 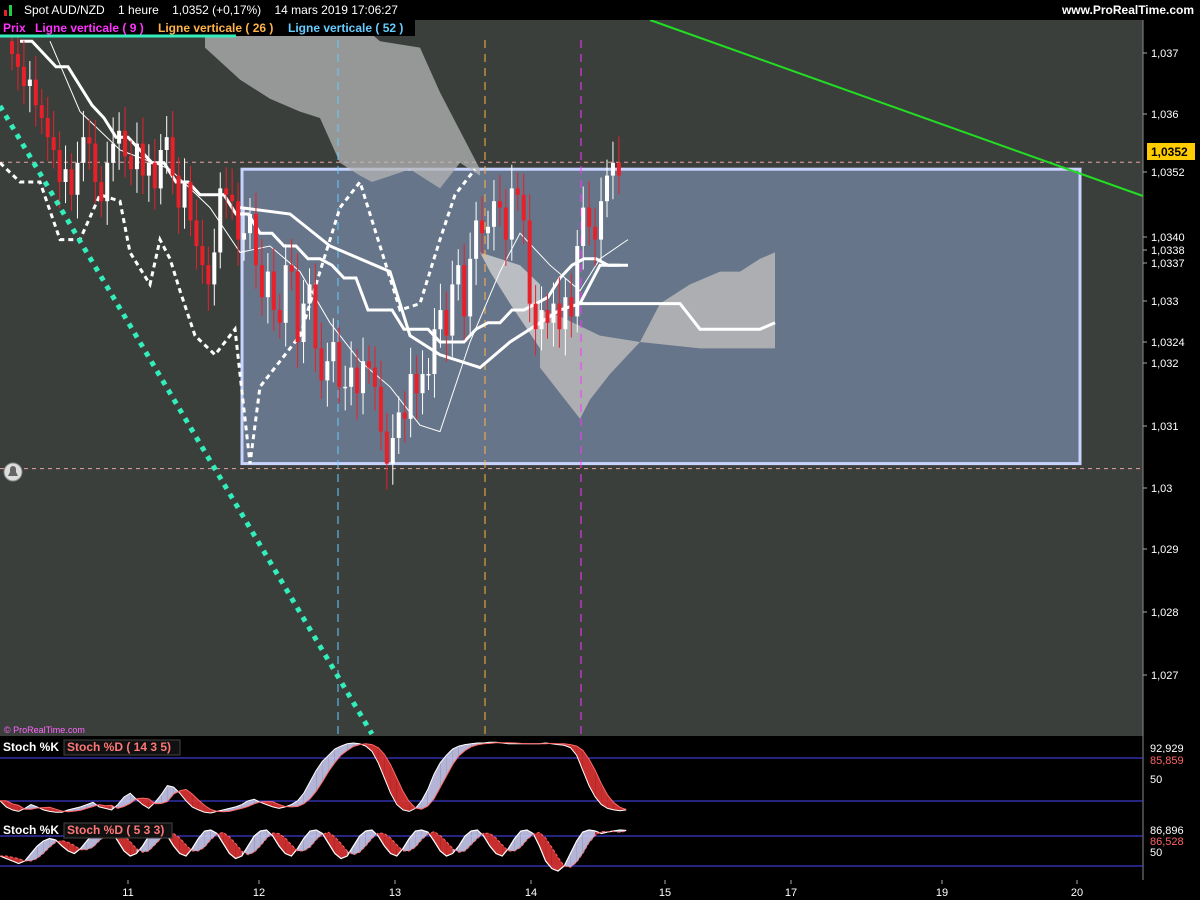 I want to click on price-tick-label: 1,0337, so click(x=1168, y=264).